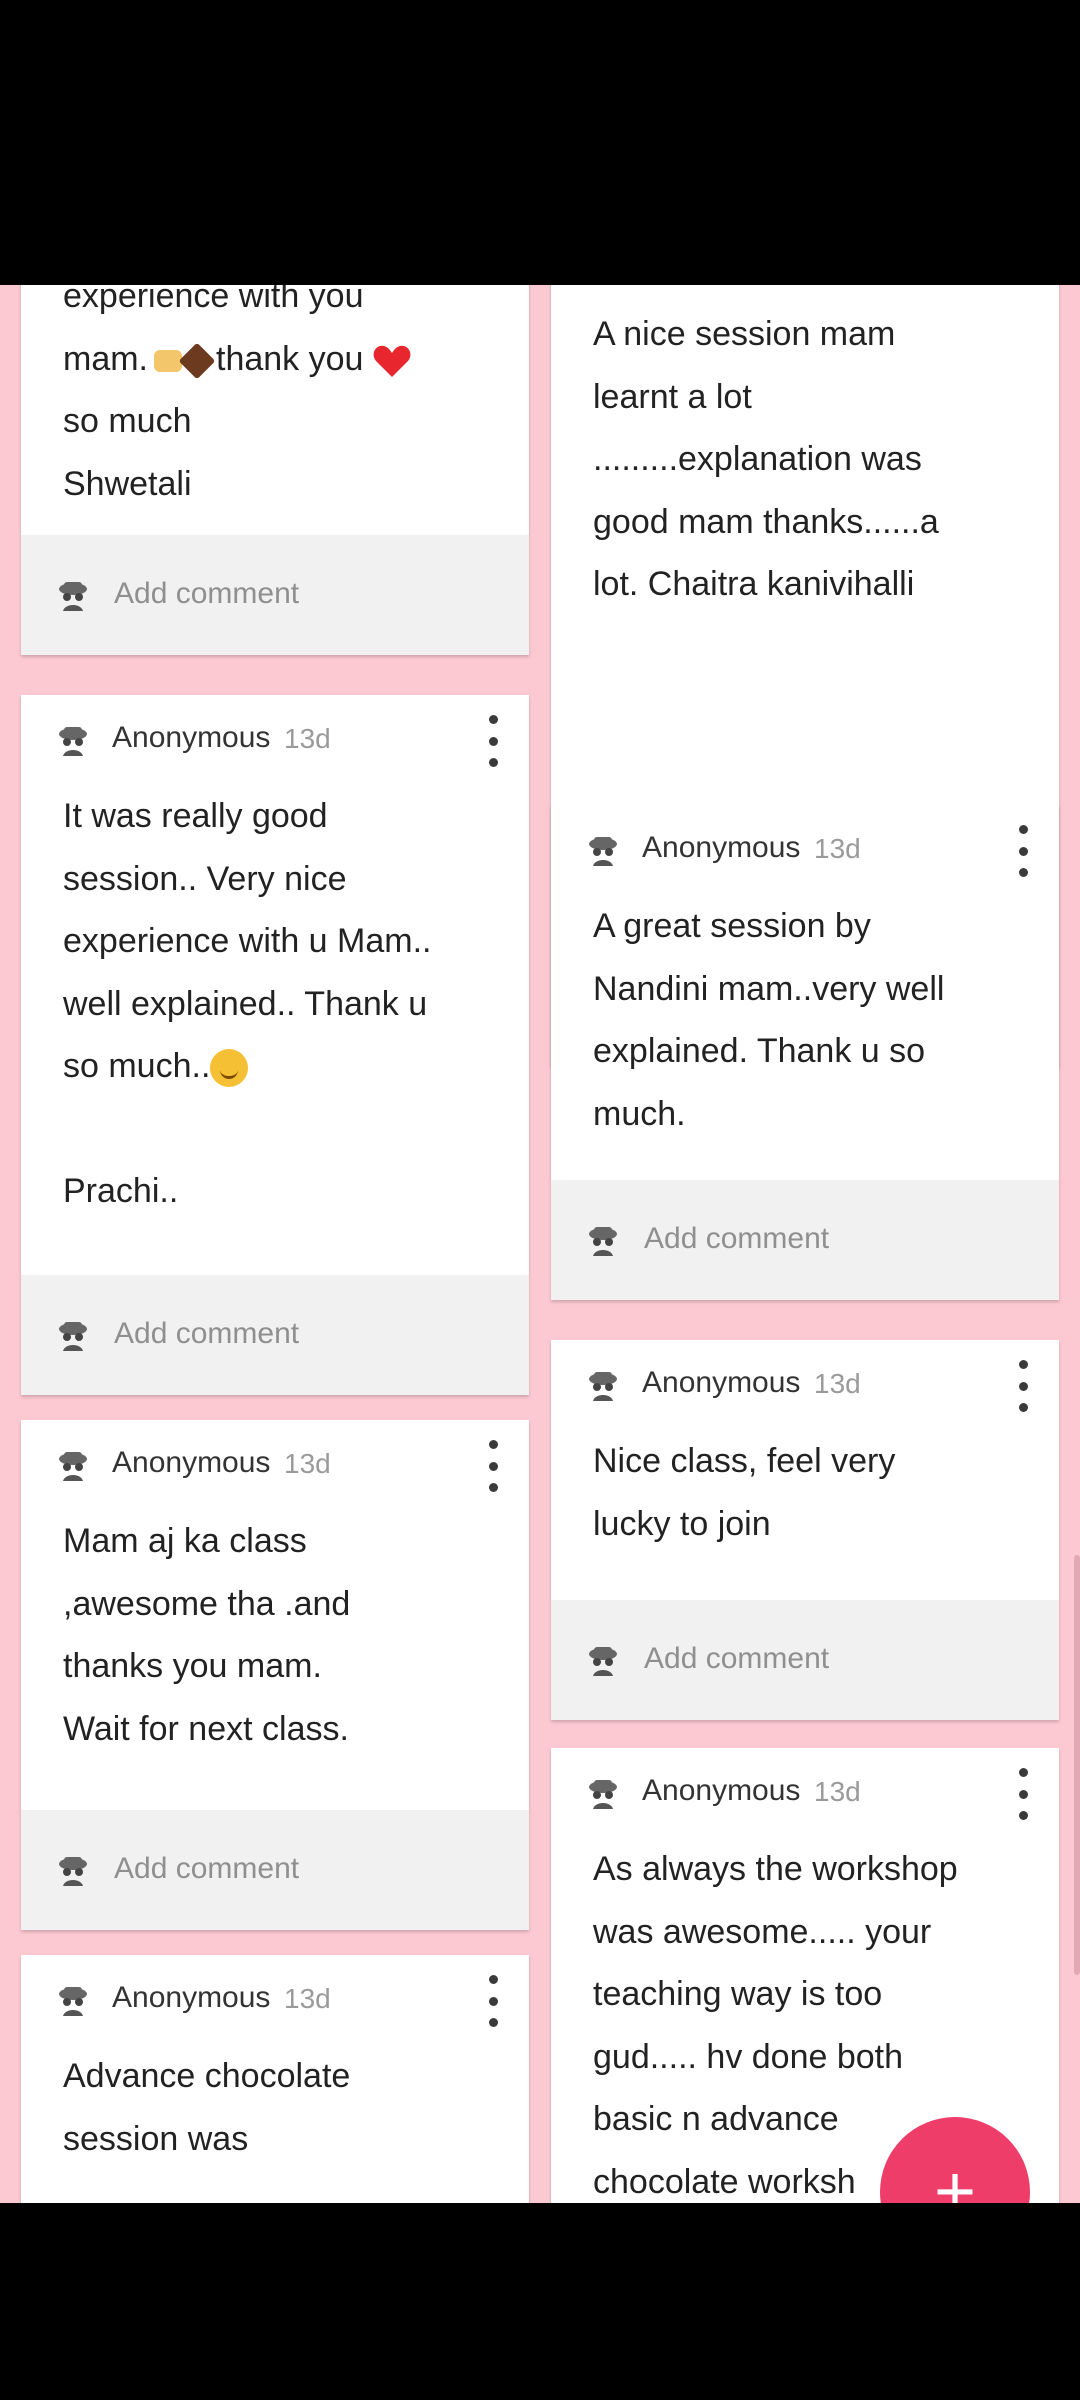 This screenshot has width=1080, height=2400. I want to click on post-line: was awesome..... your, so click(762, 1931).